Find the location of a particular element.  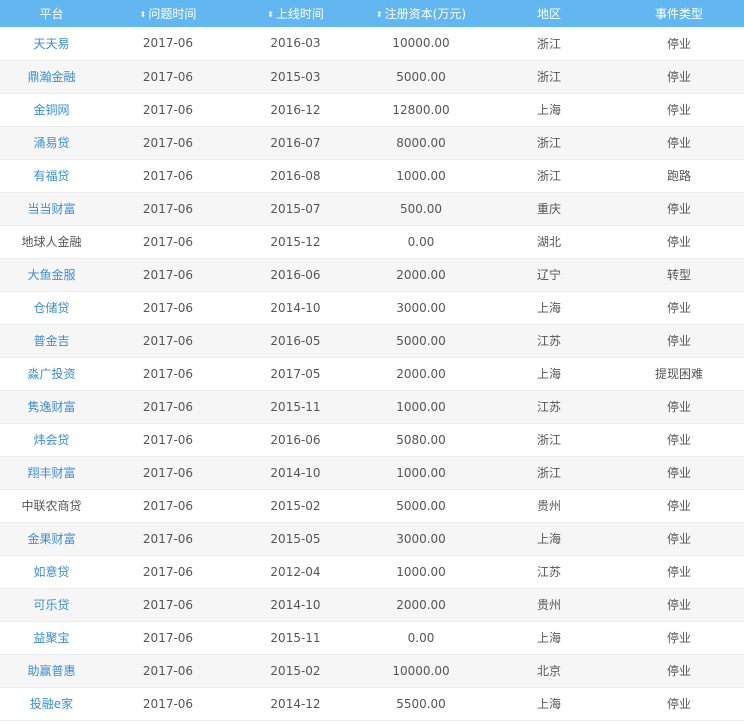

cell-platform: 鼎瀚金融 is located at coordinates (51, 77).